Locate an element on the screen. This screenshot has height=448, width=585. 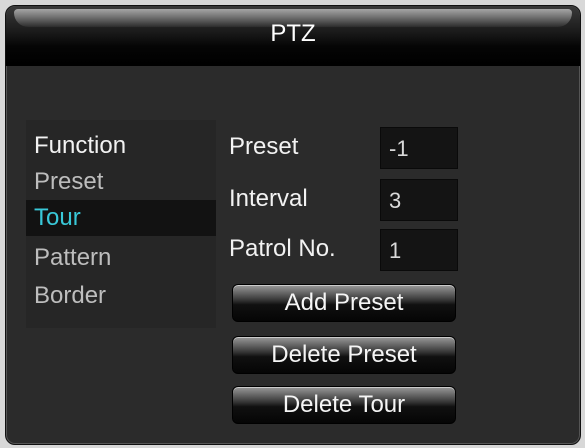
delete-preset-button: Delete Preset is located at coordinates (344, 355).